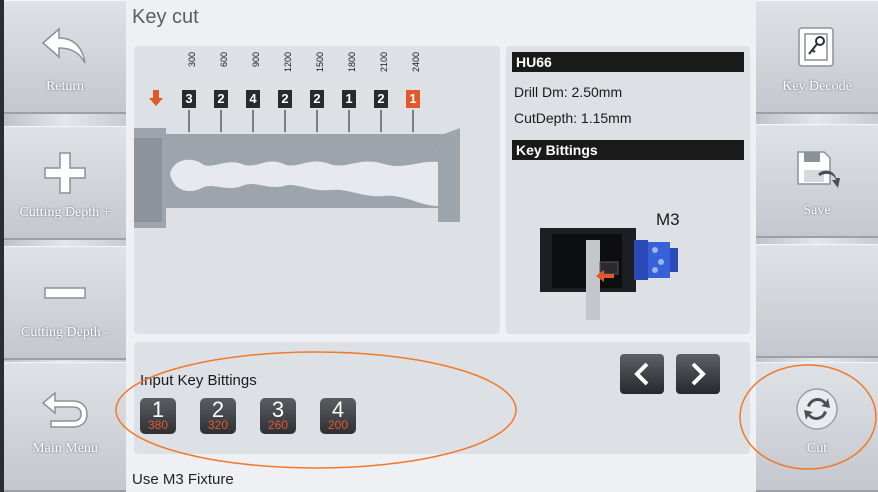 Image resolution: width=878 pixels, height=492 pixels. What do you see at coordinates (278, 416) in the screenshot?
I see `bitting-button-3: 3 260` at bounding box center [278, 416].